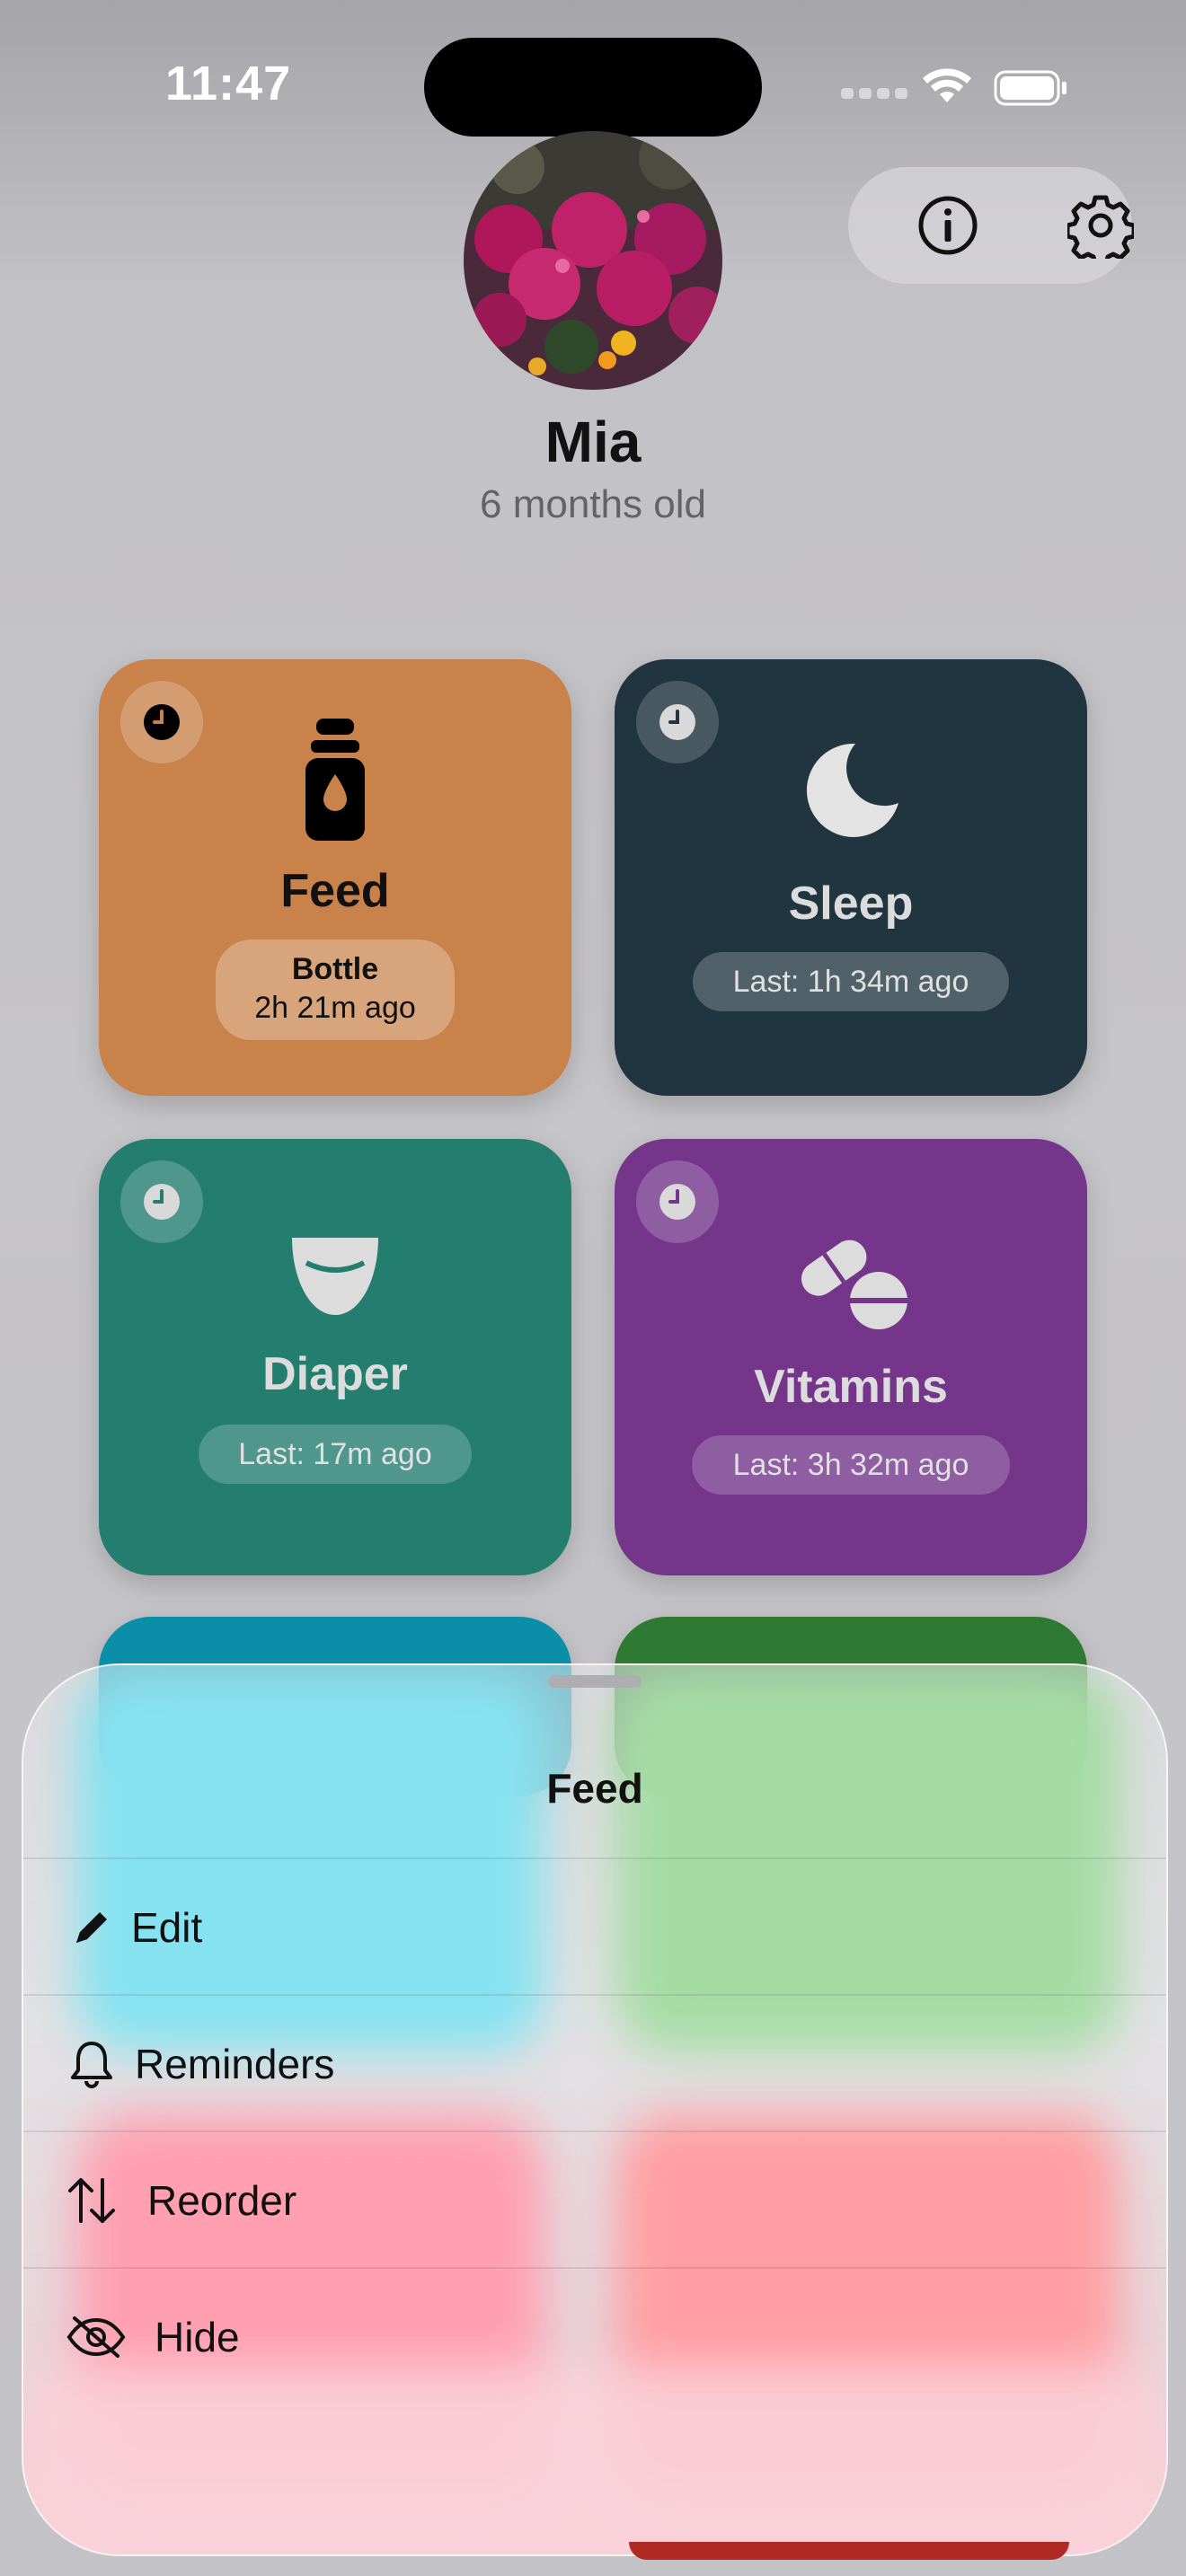  Describe the element at coordinates (874, 93) in the screenshot. I see `cellular-signal-icon` at that location.